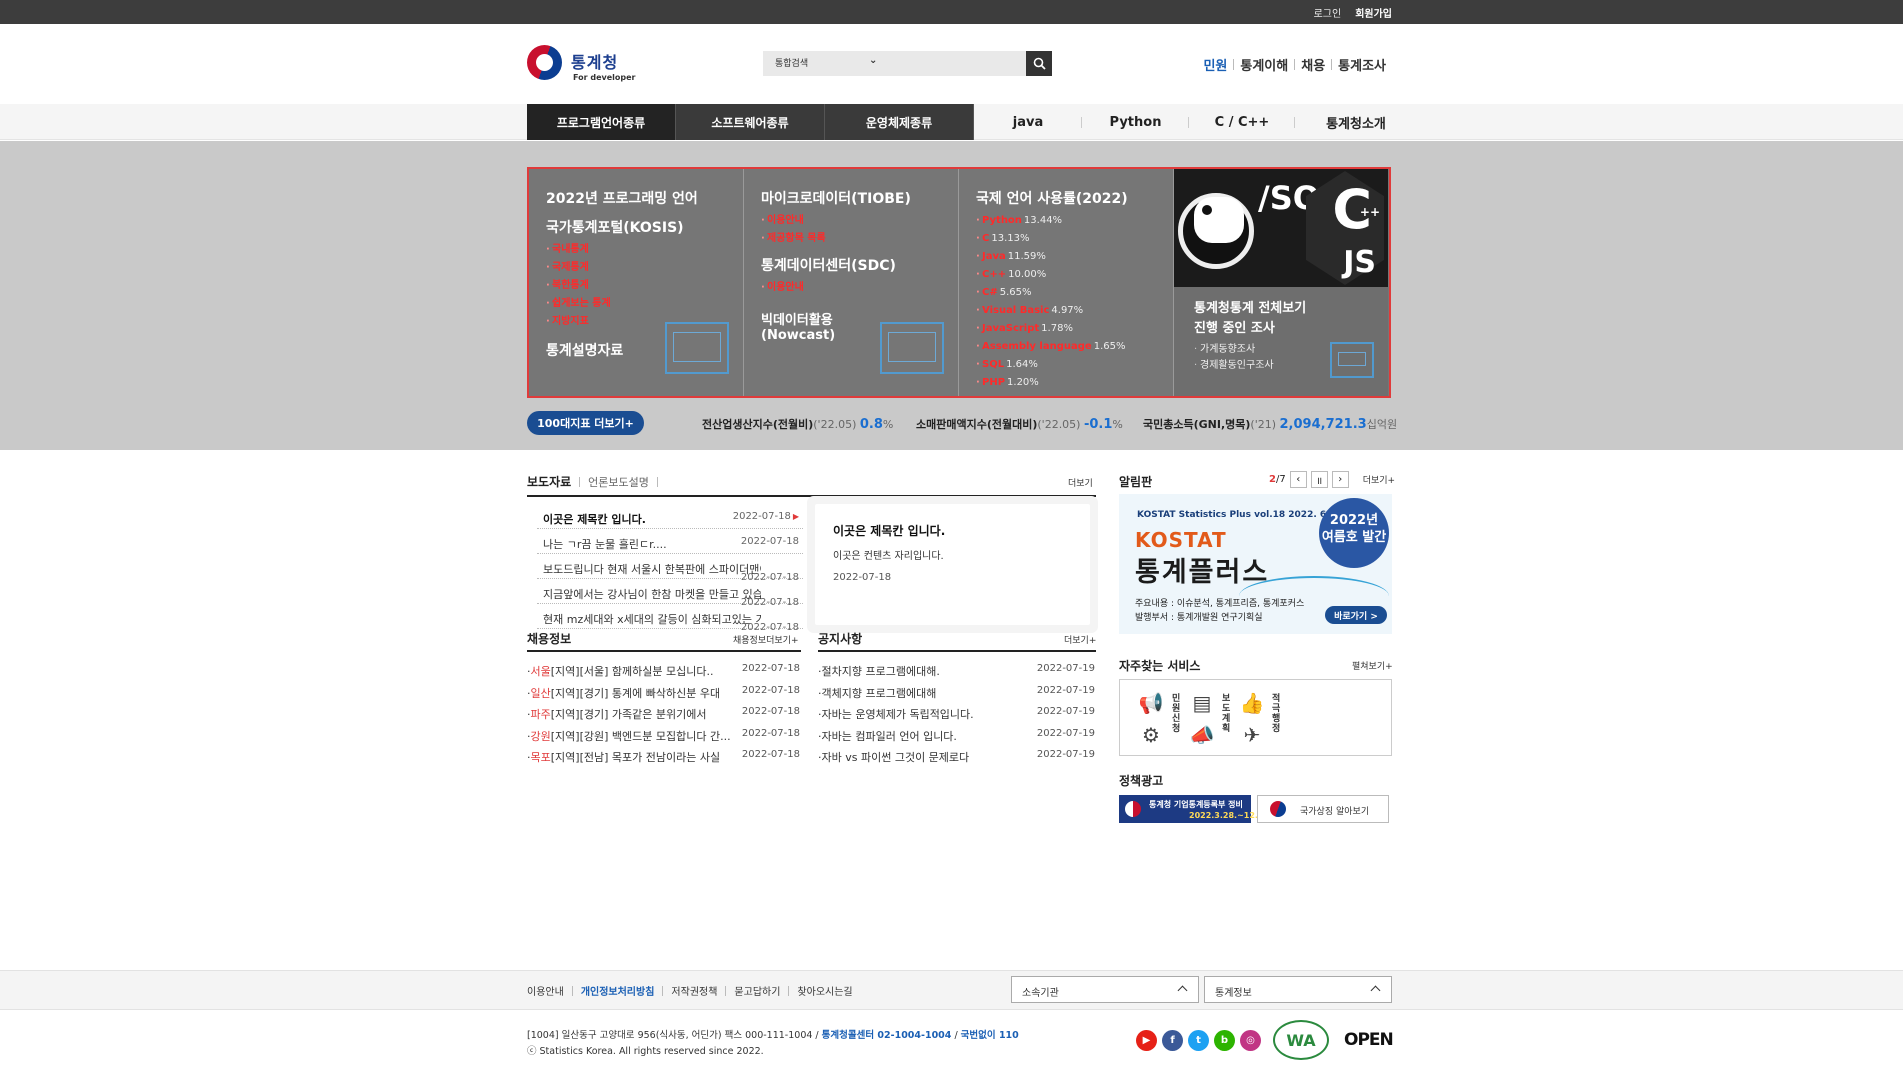 The width and height of the screenshot is (1903, 1074). I want to click on policy-ad-national-symbols: 국가상징 알아보기, so click(1323, 809).